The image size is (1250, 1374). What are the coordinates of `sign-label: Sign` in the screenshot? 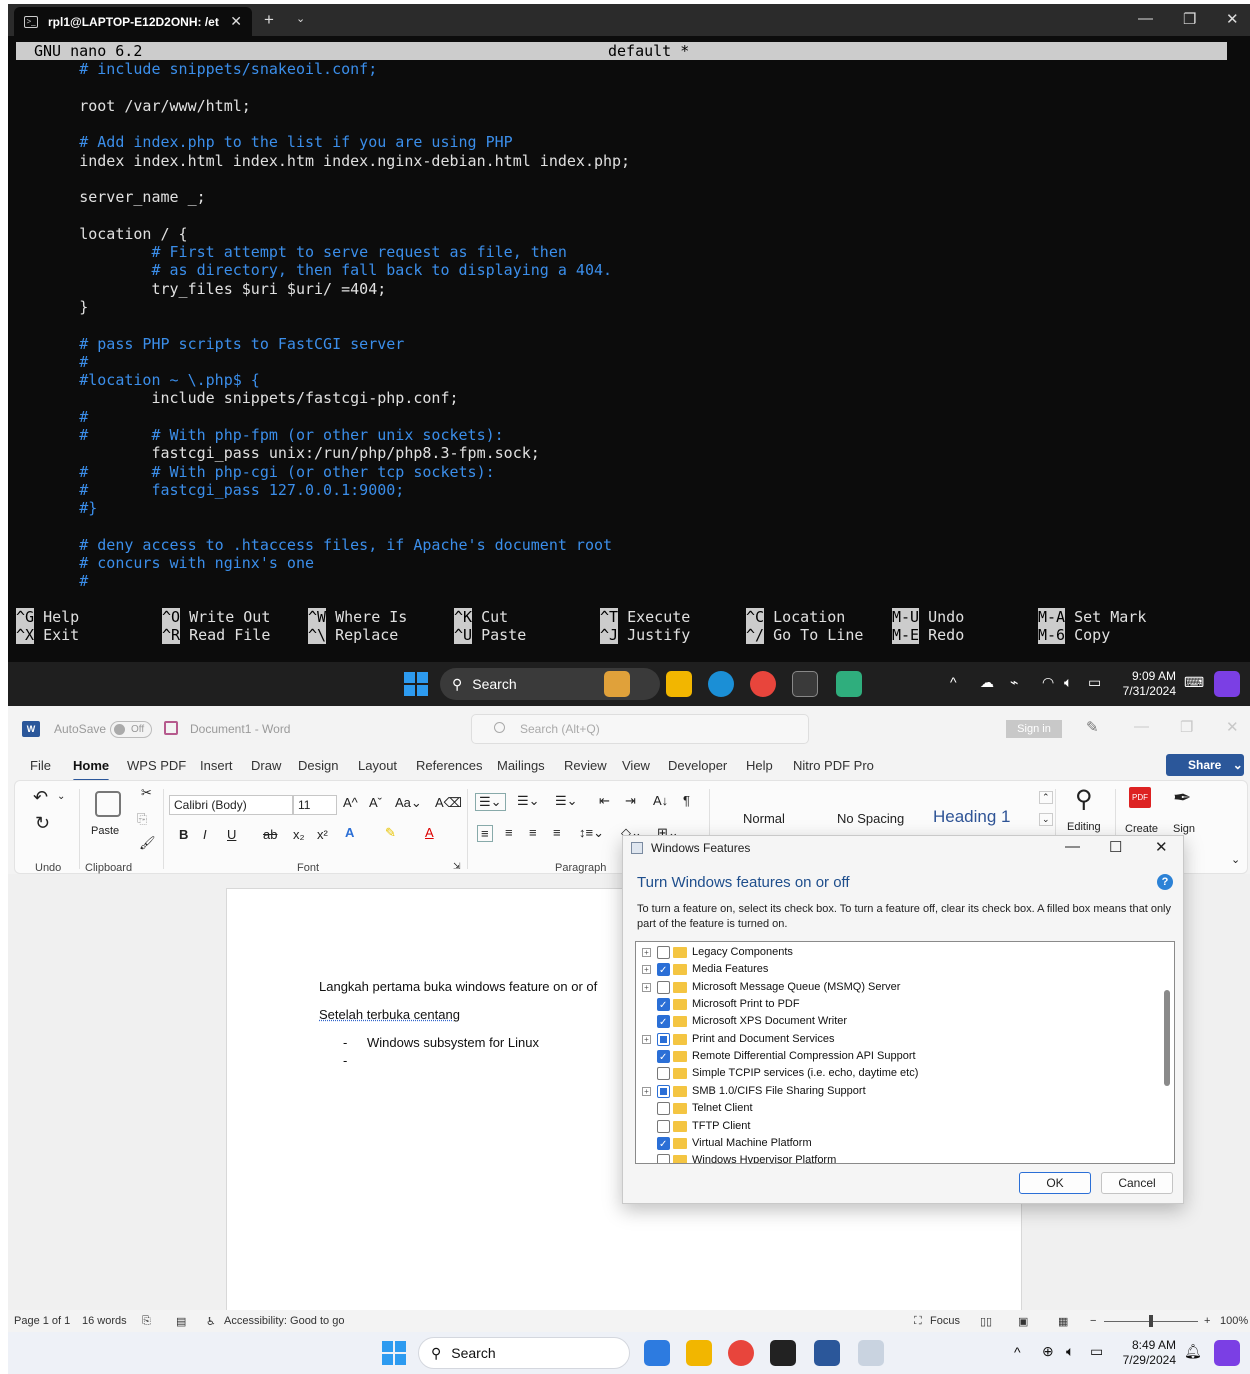 It's located at (1184, 829).